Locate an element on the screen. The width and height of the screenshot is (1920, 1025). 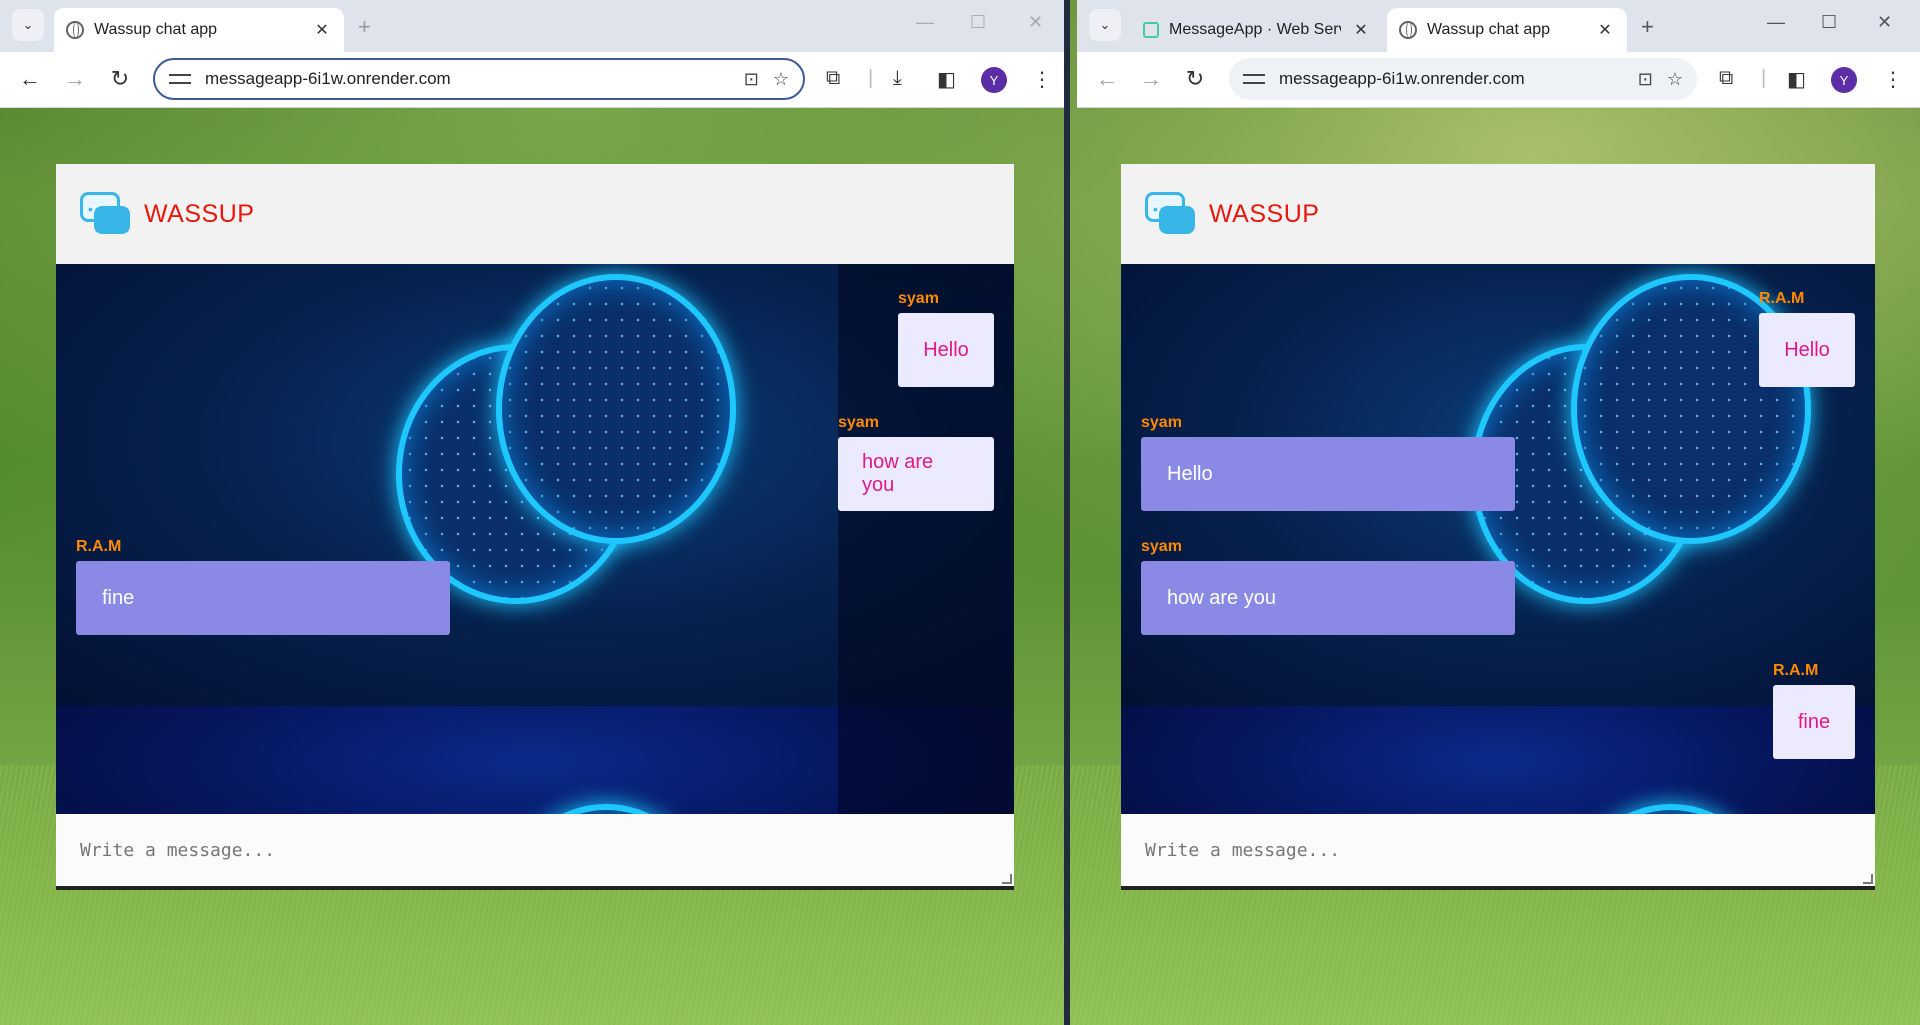
tab-messageapp: MessageApp · Web Servi ✕ is located at coordinates (1257, 30).